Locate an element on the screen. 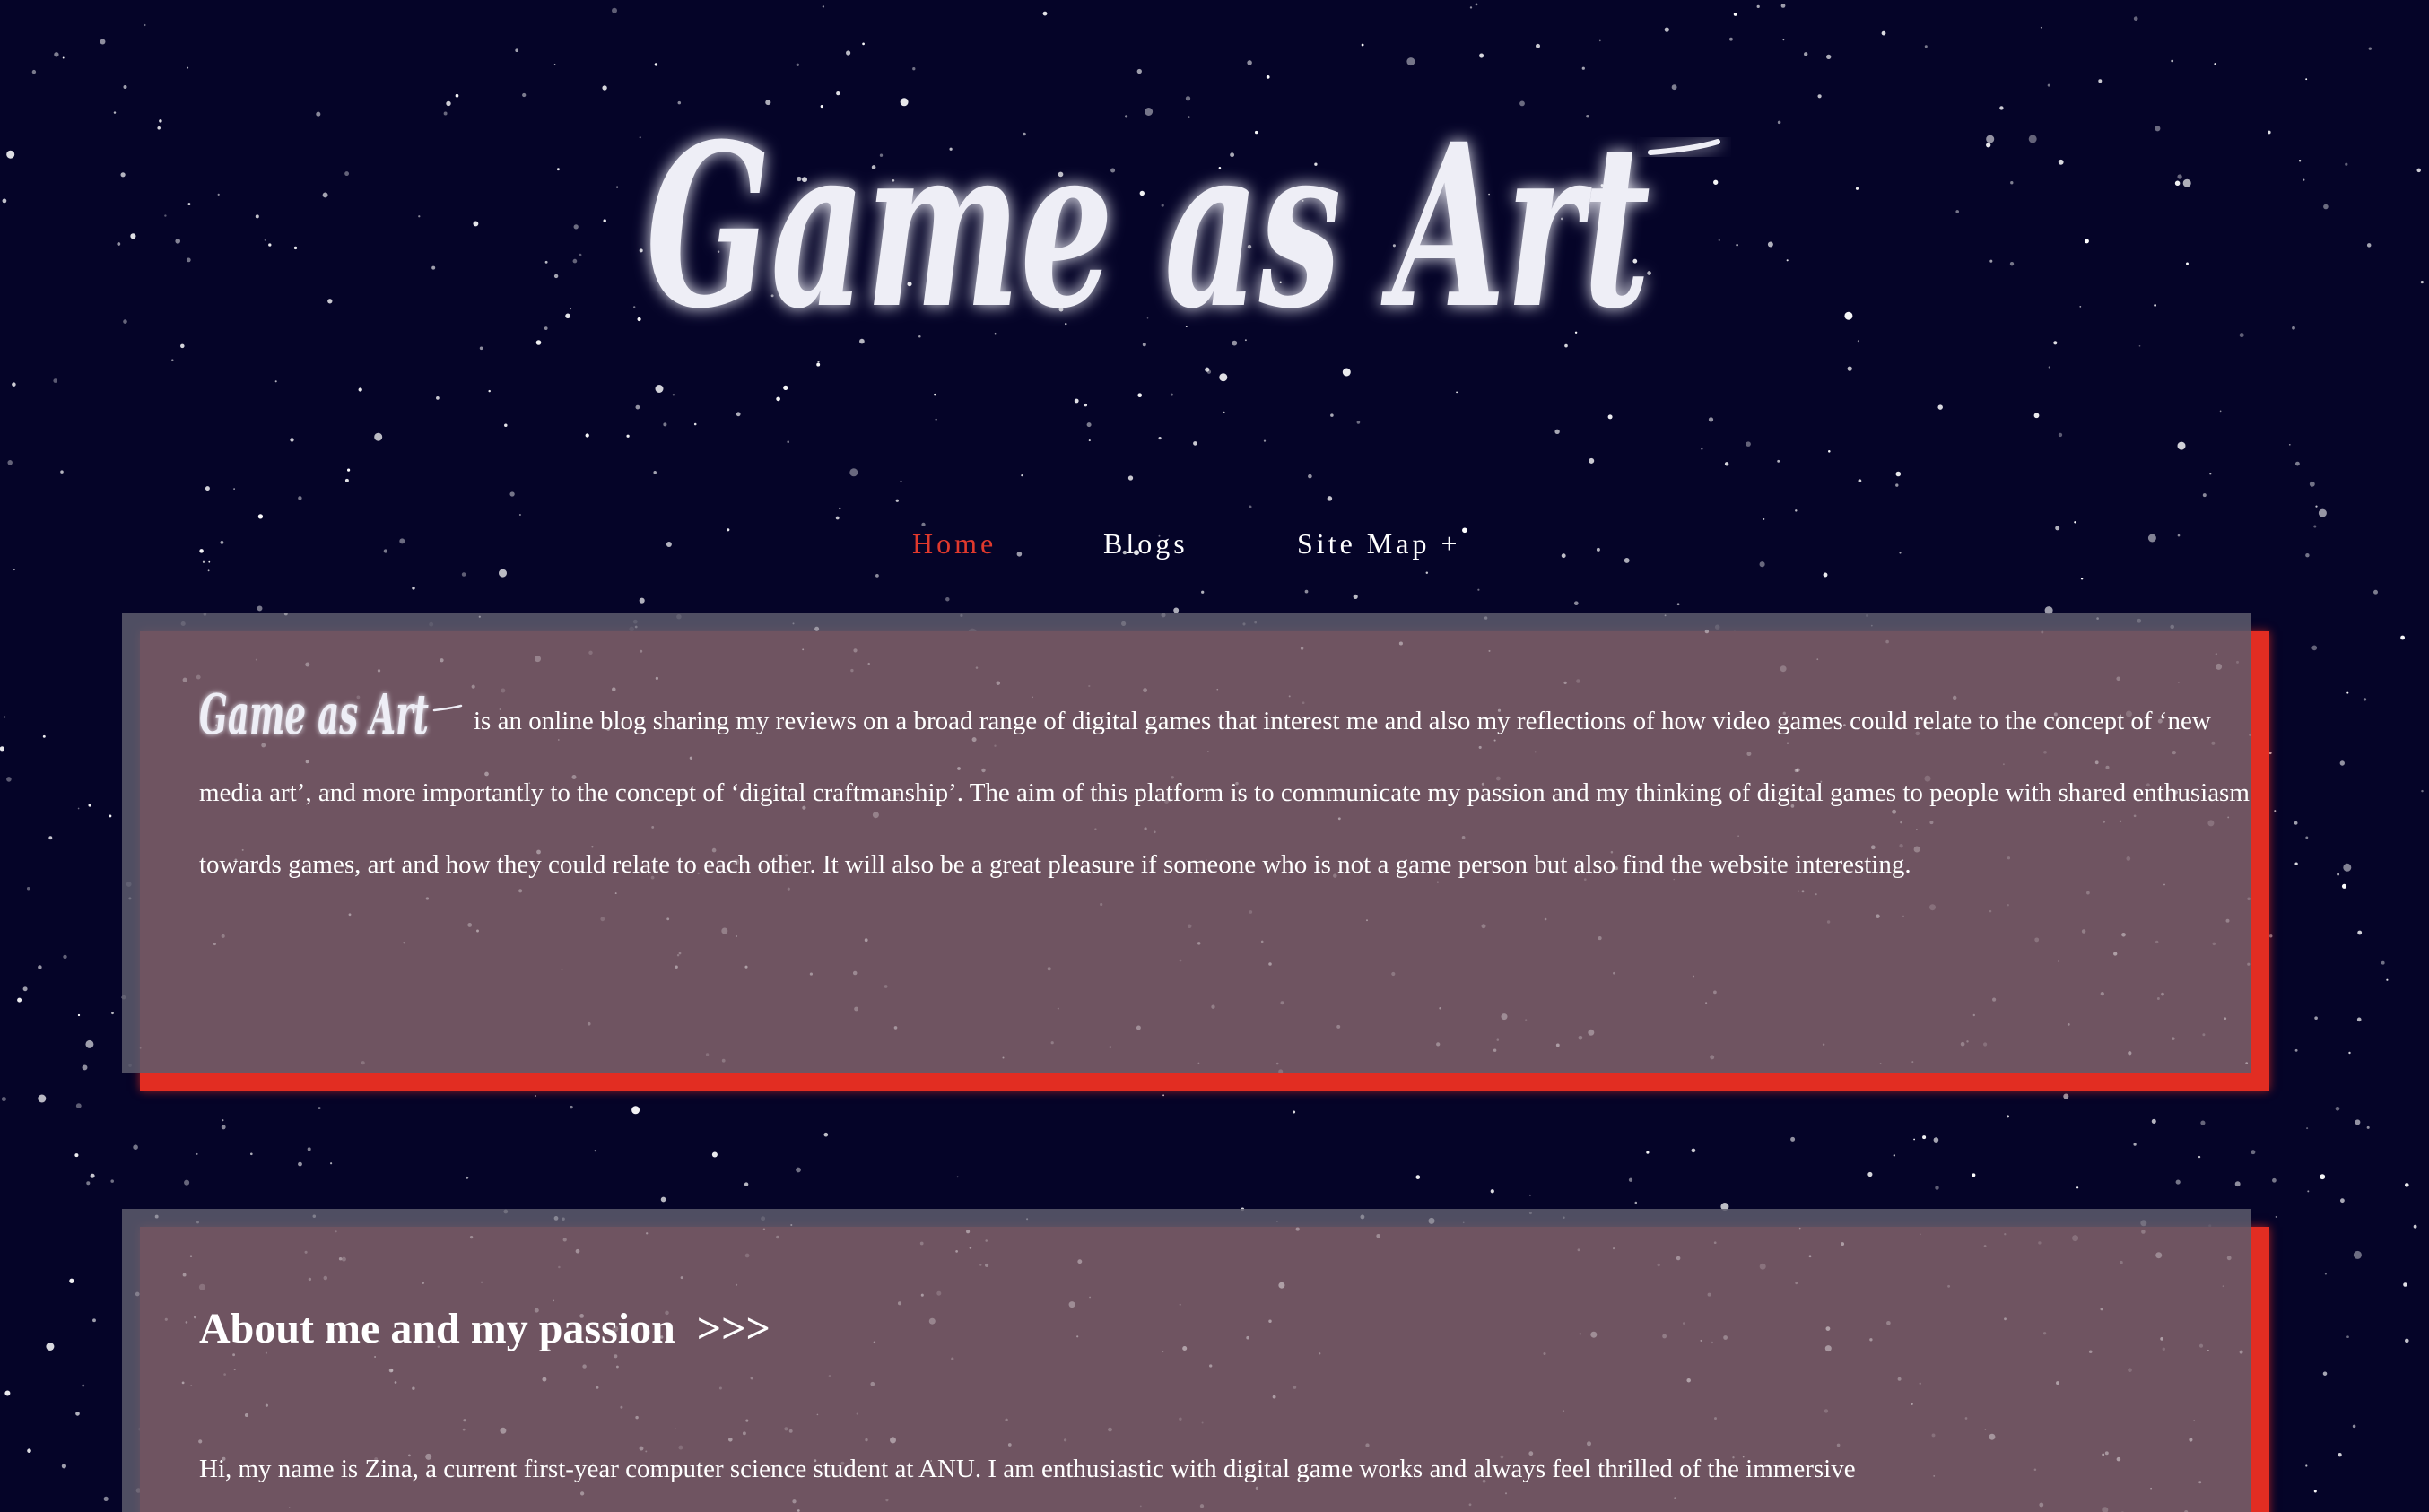 The width and height of the screenshot is (2429, 1512). site-logo: Game as Art is located at coordinates (1184, 224).